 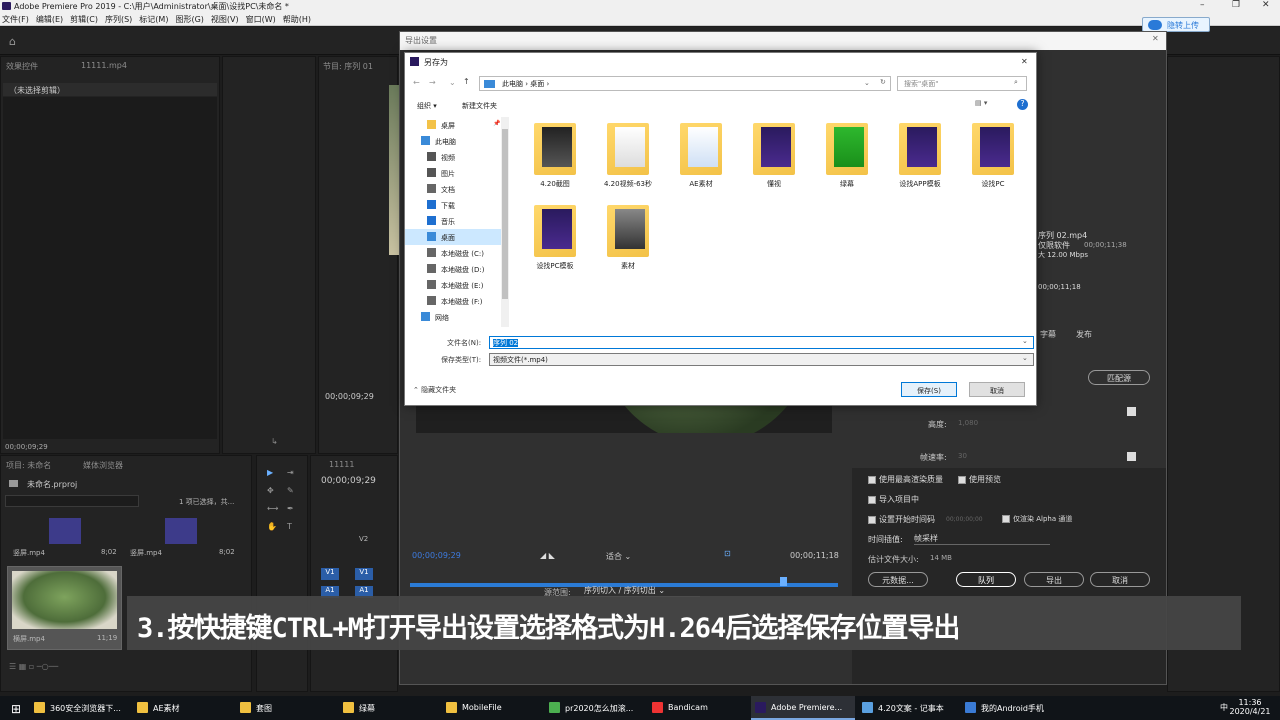 I want to click on folder-item: 素材, so click(x=628, y=237).